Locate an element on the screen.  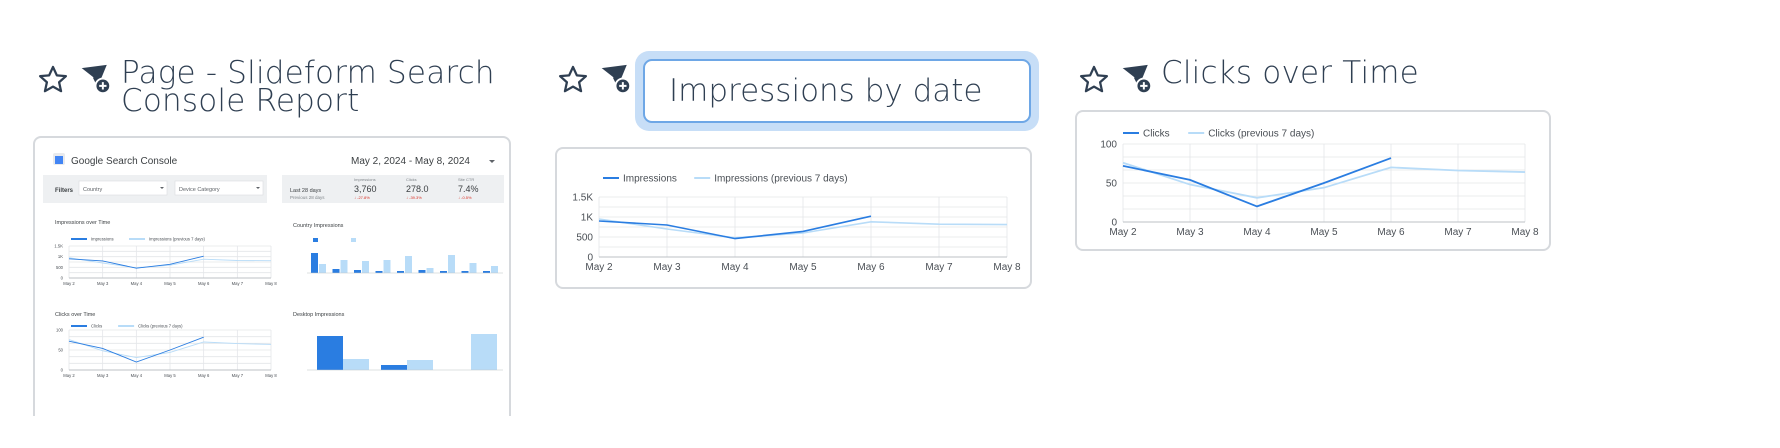
clicks-panel-title: Clicks over Time is located at coordinates (75, 315).